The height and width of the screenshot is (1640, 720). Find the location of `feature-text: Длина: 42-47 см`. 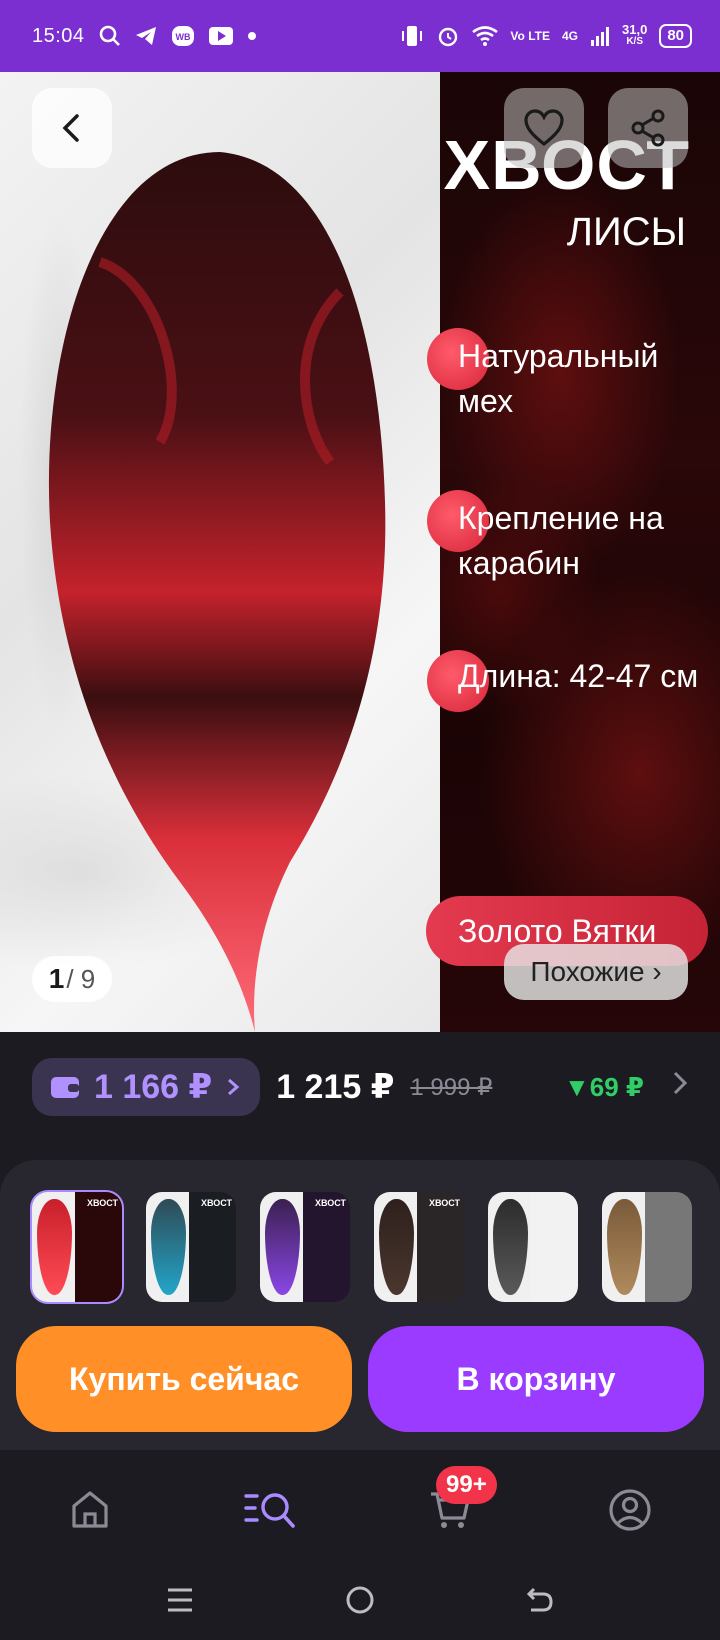

feature-text: Длина: 42-47 см is located at coordinates (578, 676).